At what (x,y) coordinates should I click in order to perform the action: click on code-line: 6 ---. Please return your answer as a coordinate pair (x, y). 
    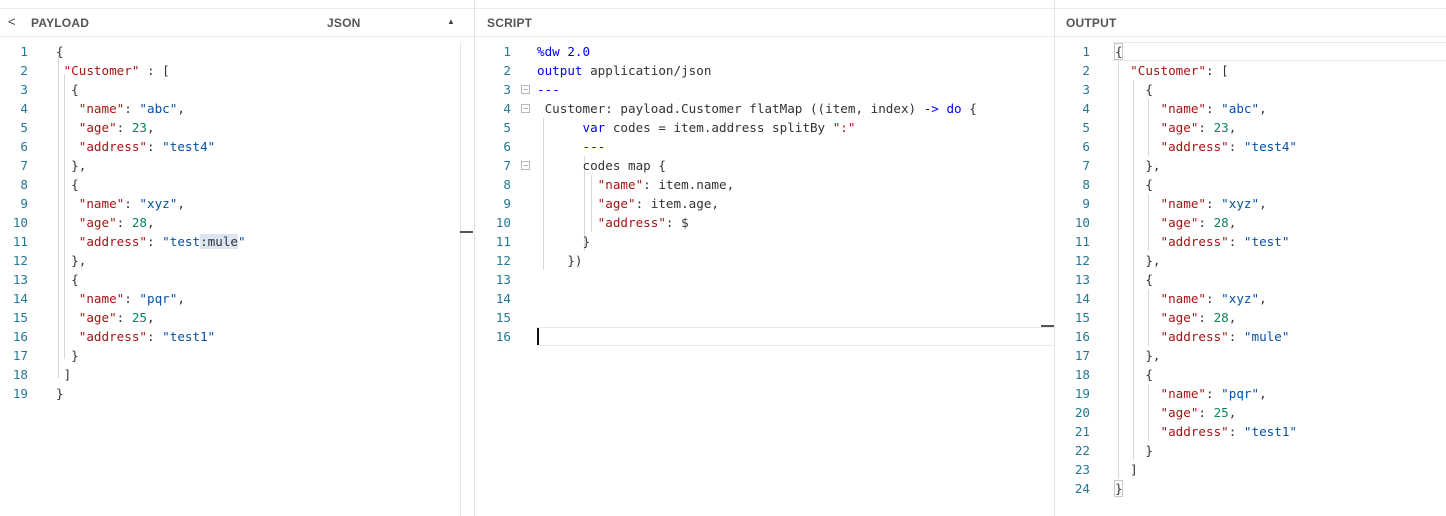
    Looking at the image, I should click on (764, 146).